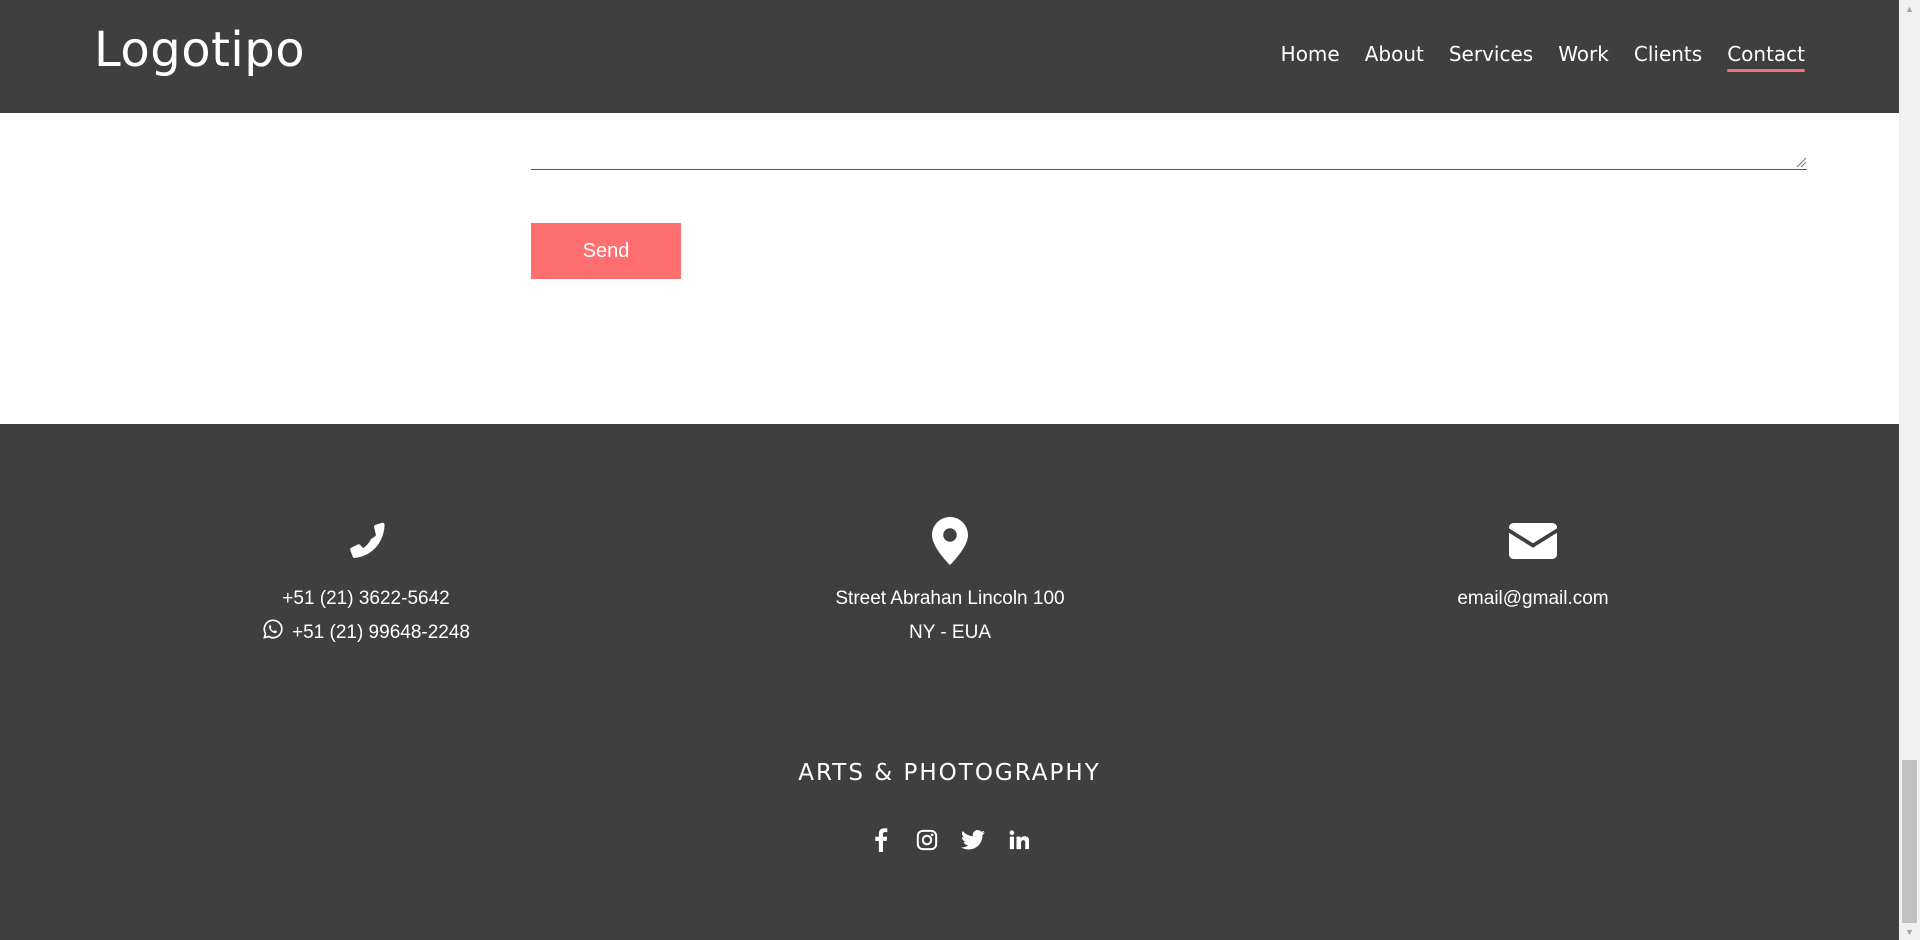 The height and width of the screenshot is (940, 1920). I want to click on address-line-2: NY - EUA, so click(949, 632).